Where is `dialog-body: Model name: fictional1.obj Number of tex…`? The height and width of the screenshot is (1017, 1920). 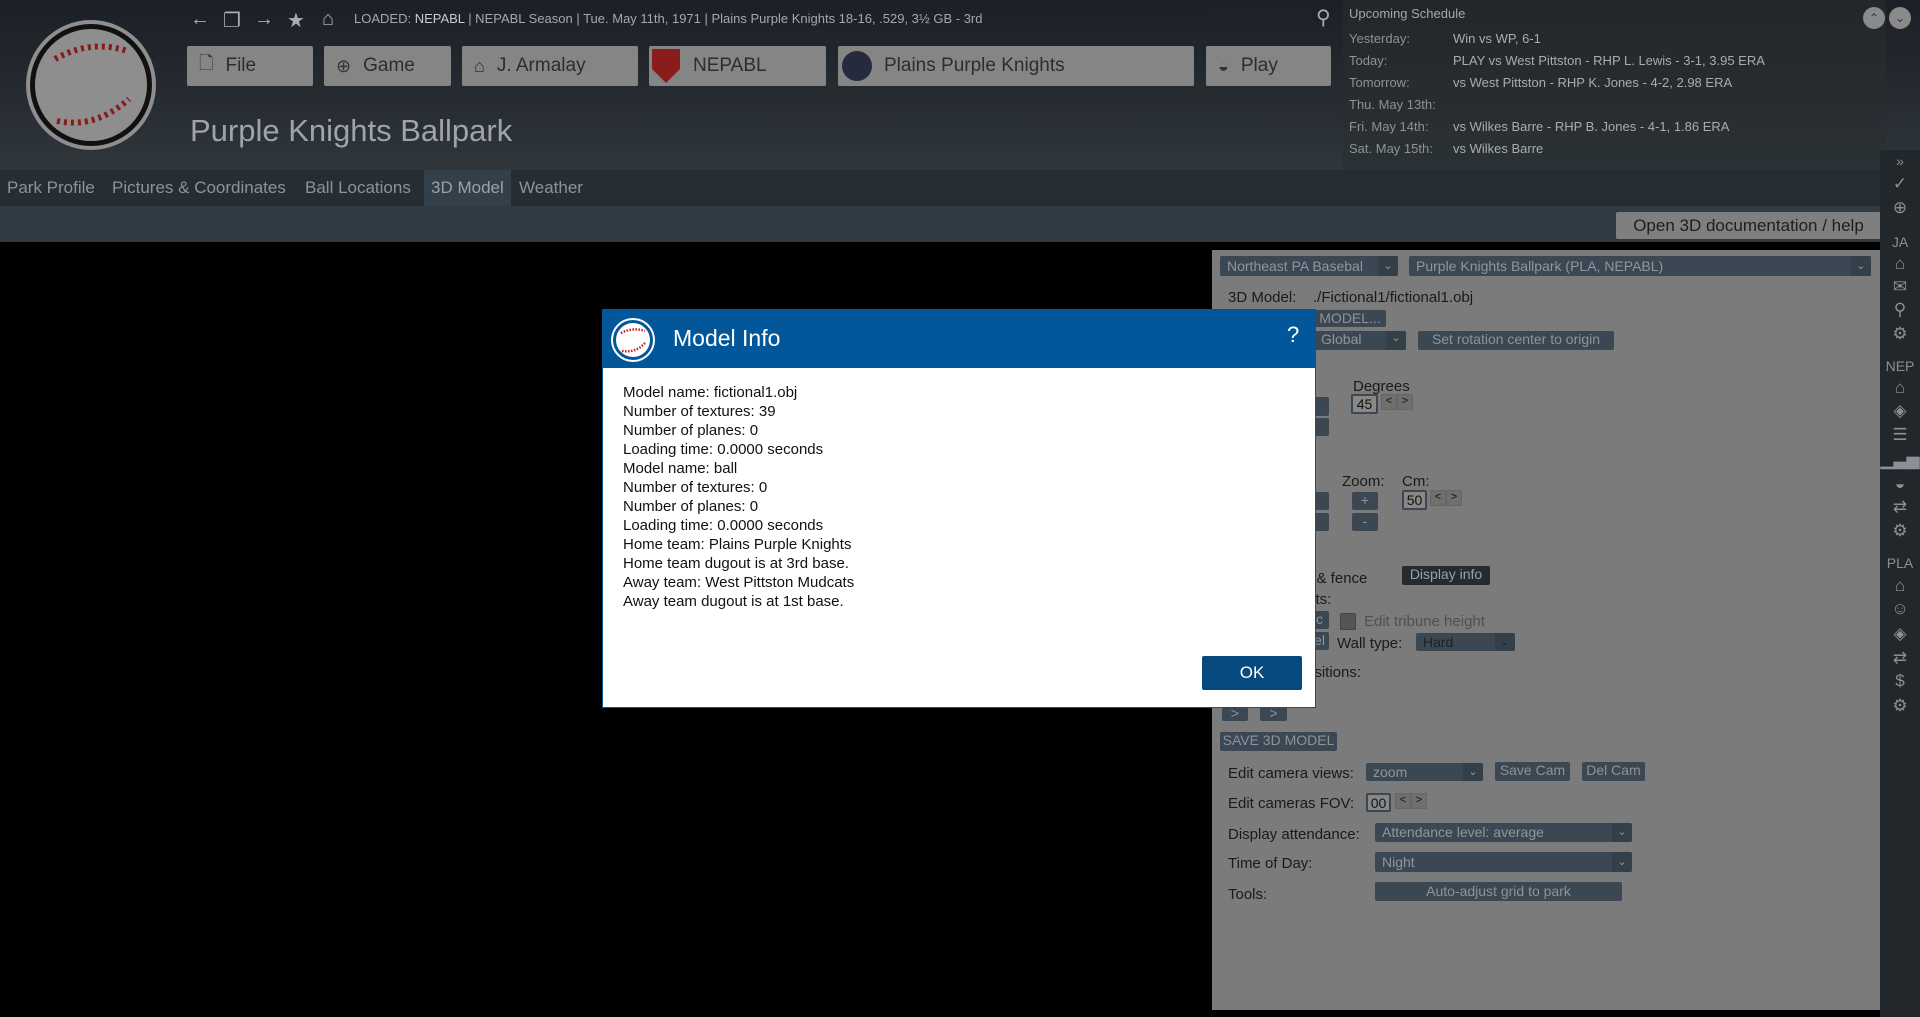 dialog-body: Model name: fictional1.obj Number of tex… is located at coordinates (738, 497).